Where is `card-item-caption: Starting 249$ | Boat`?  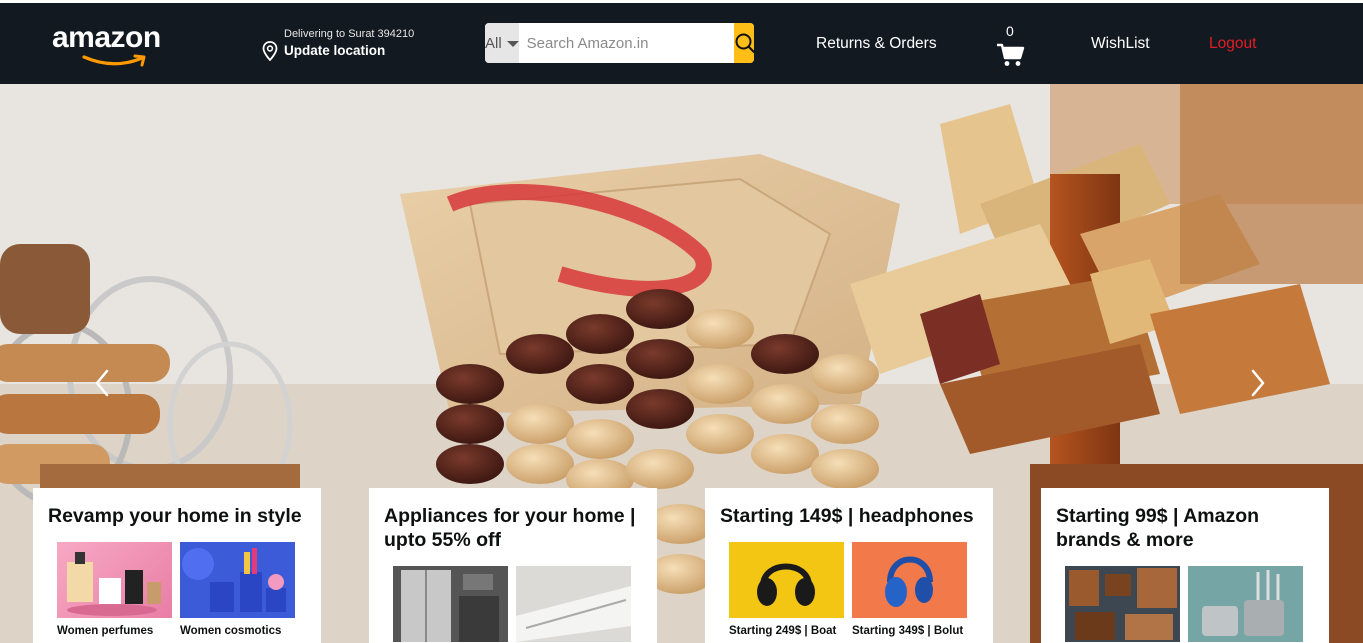 card-item-caption: Starting 249$ | Boat is located at coordinates (783, 631).